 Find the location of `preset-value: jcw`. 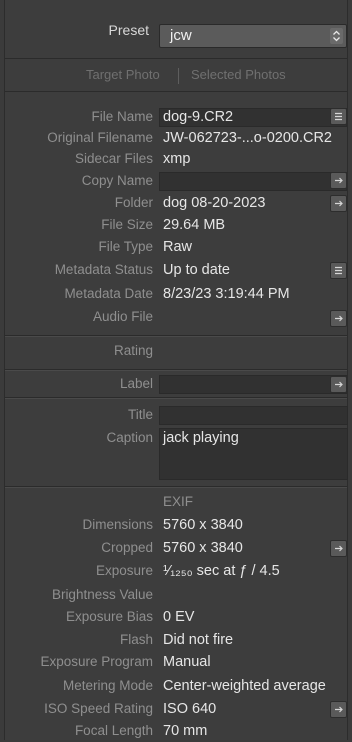

preset-value: jcw is located at coordinates (181, 35).